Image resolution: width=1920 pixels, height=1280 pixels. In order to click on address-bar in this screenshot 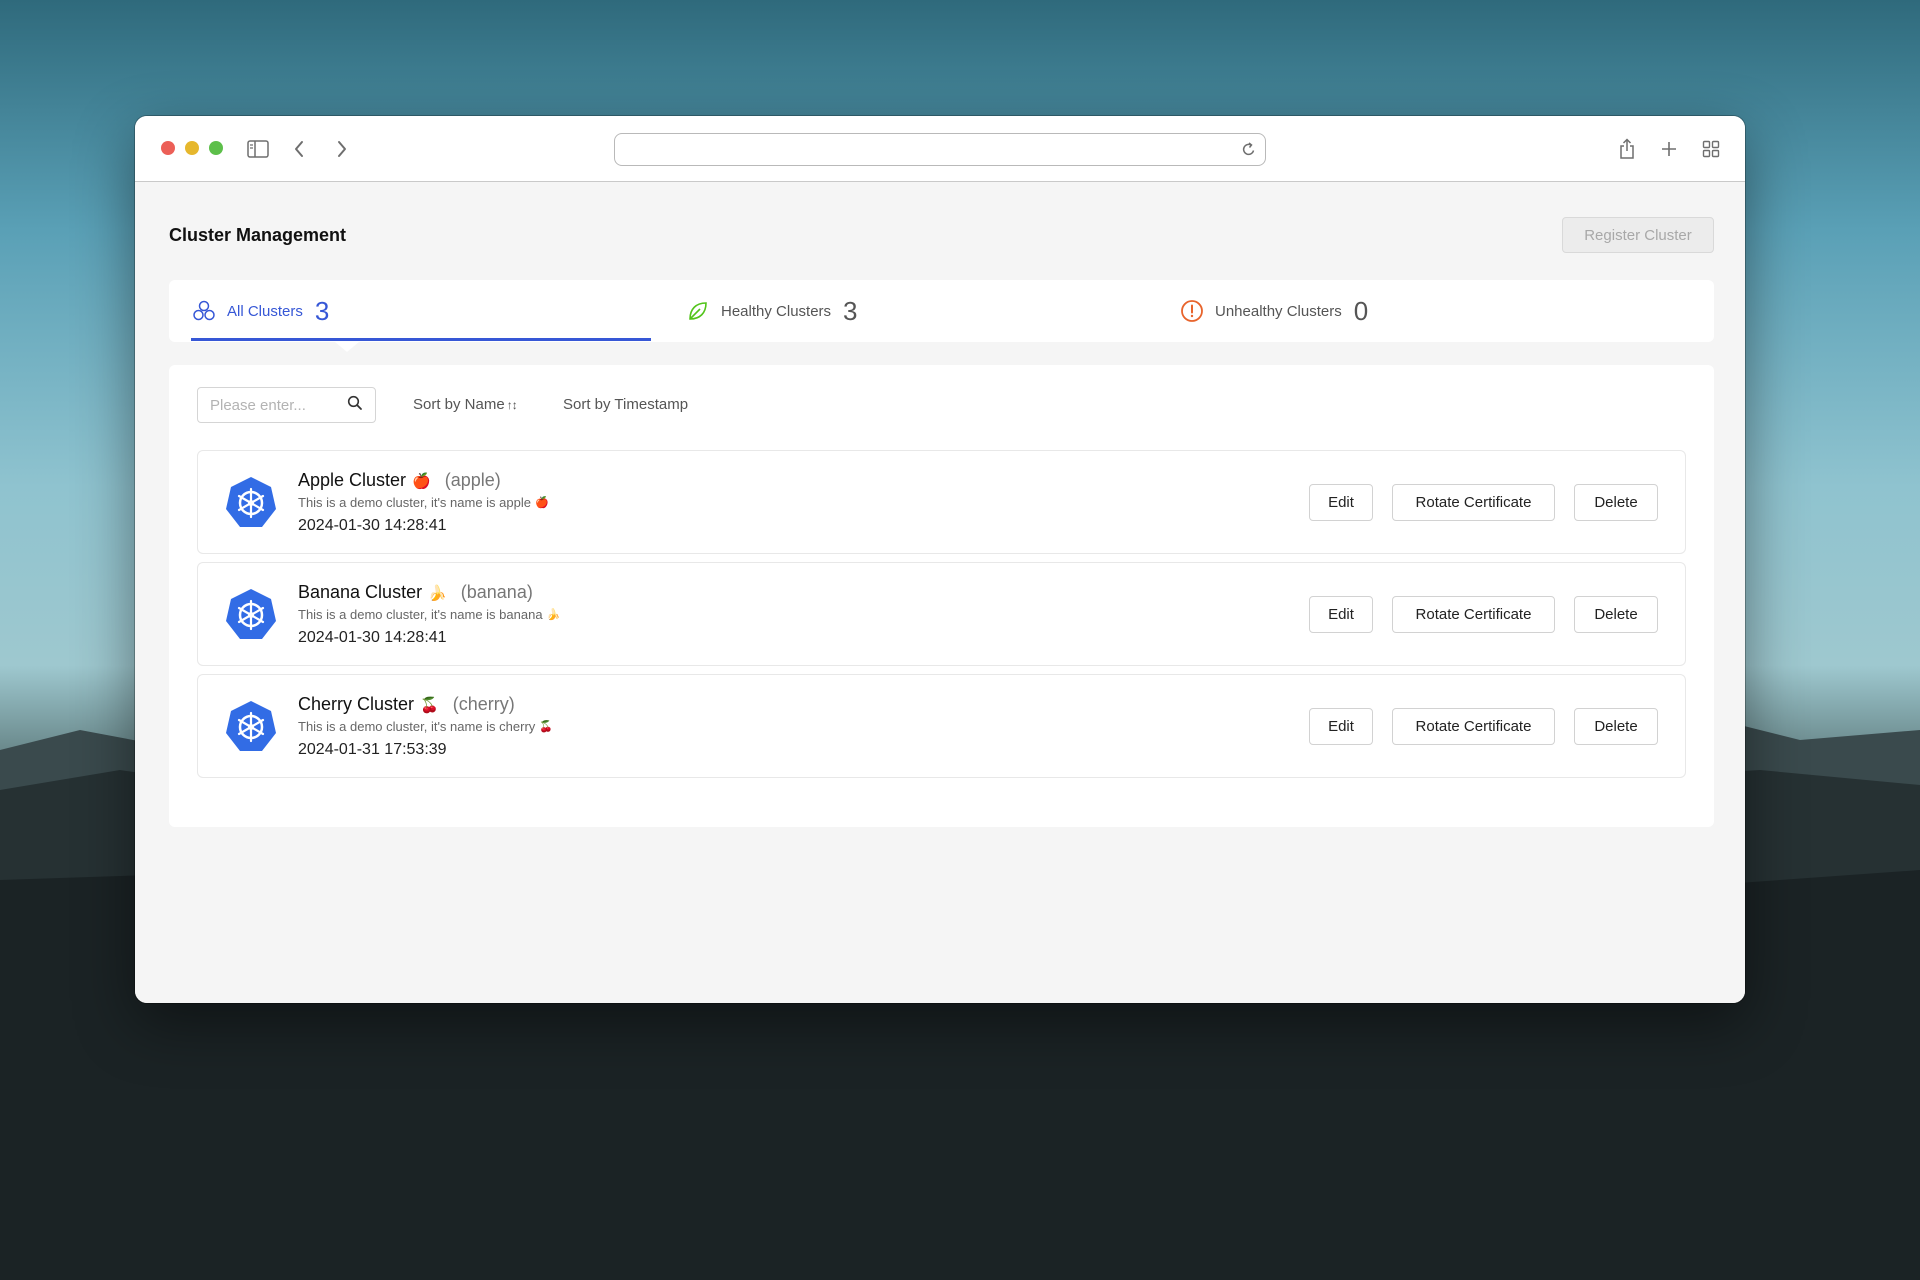, I will do `click(940, 149)`.